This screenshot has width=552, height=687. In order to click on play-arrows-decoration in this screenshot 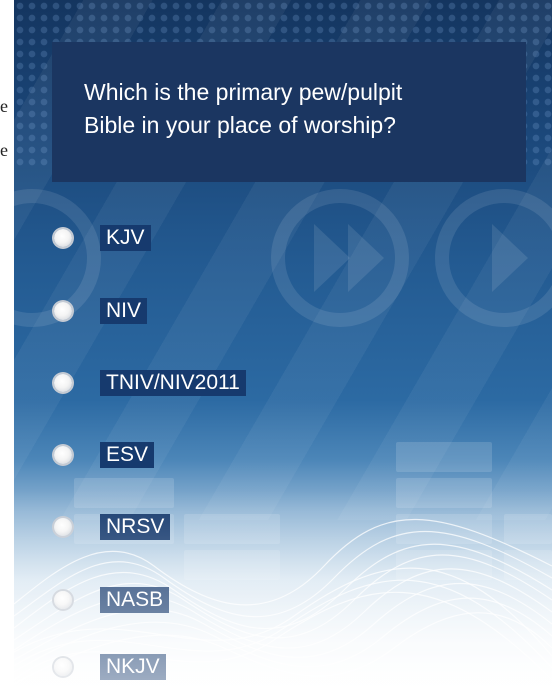, I will do `click(421, 258)`.